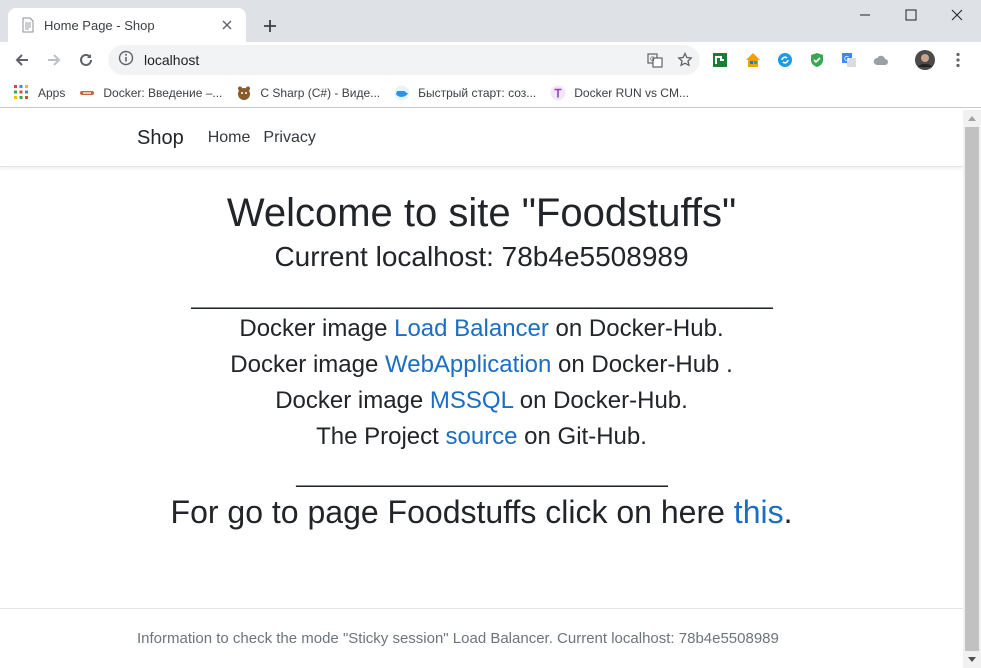 The width and height of the screenshot is (981, 668). I want to click on t-letter-icon, so click(558, 93).